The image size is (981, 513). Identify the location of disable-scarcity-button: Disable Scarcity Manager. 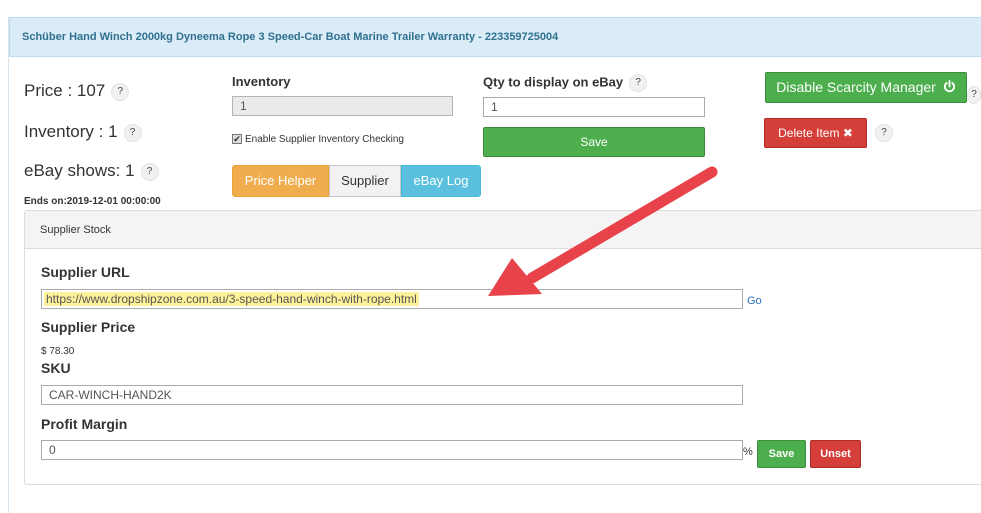
(866, 87).